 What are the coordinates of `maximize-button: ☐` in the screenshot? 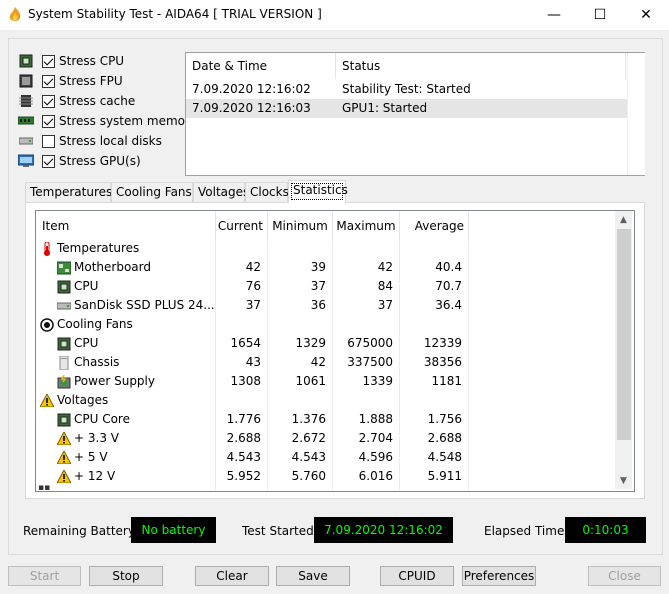 It's located at (600, 15).